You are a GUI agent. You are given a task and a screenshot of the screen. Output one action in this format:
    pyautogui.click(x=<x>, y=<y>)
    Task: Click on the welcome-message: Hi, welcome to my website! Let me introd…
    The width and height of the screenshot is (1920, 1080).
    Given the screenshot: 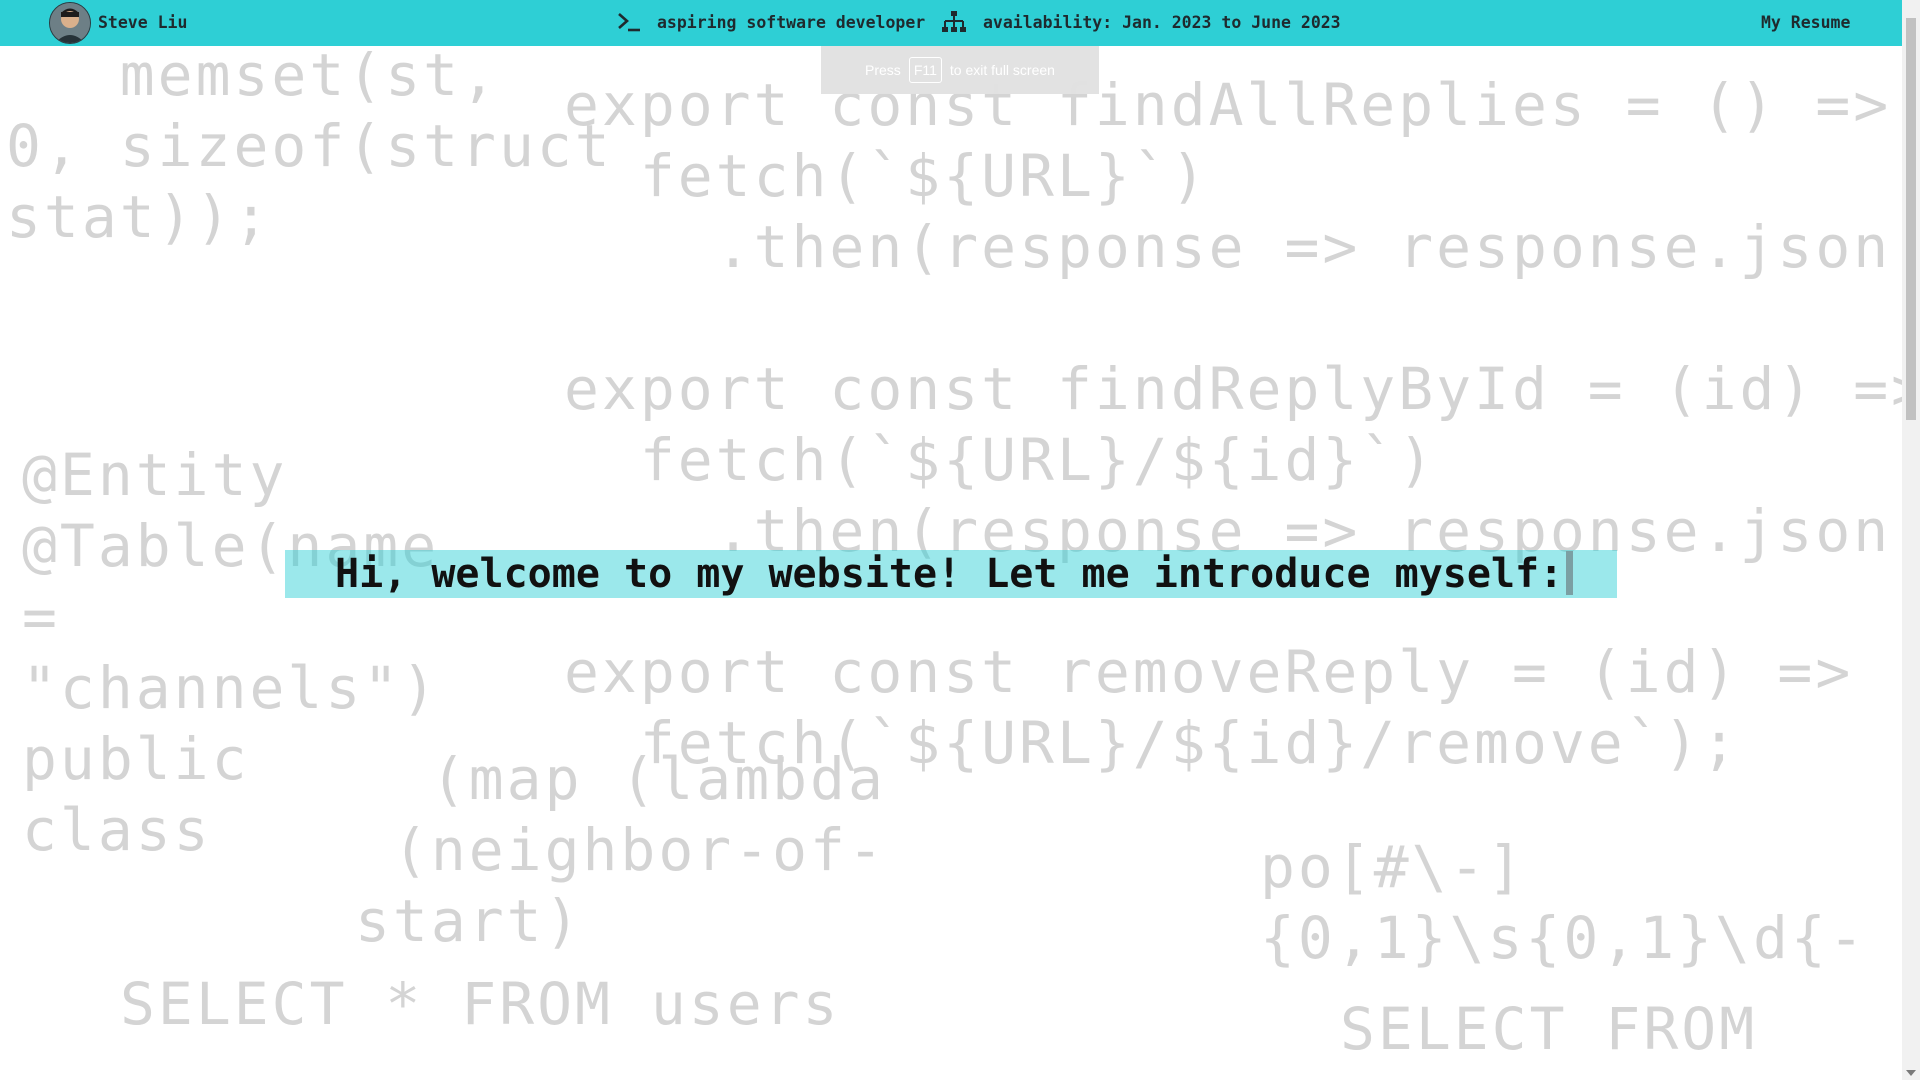 What is the action you would take?
    pyautogui.click(x=949, y=574)
    